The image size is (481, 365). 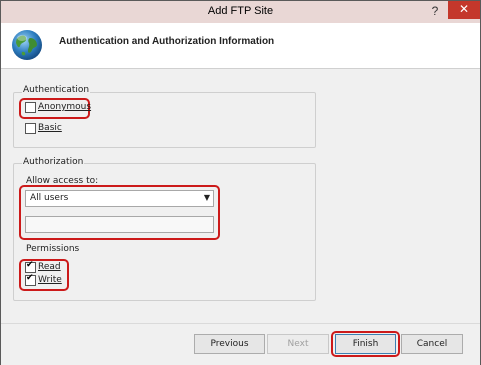 I want to click on read-label: Read, so click(x=49, y=267).